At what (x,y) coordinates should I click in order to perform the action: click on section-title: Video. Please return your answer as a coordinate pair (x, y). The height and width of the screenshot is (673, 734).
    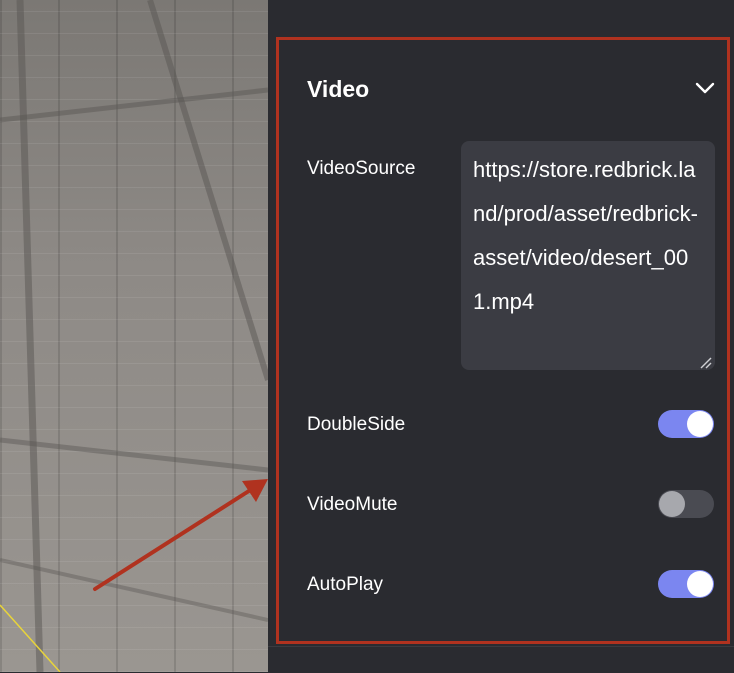
    Looking at the image, I should click on (338, 89).